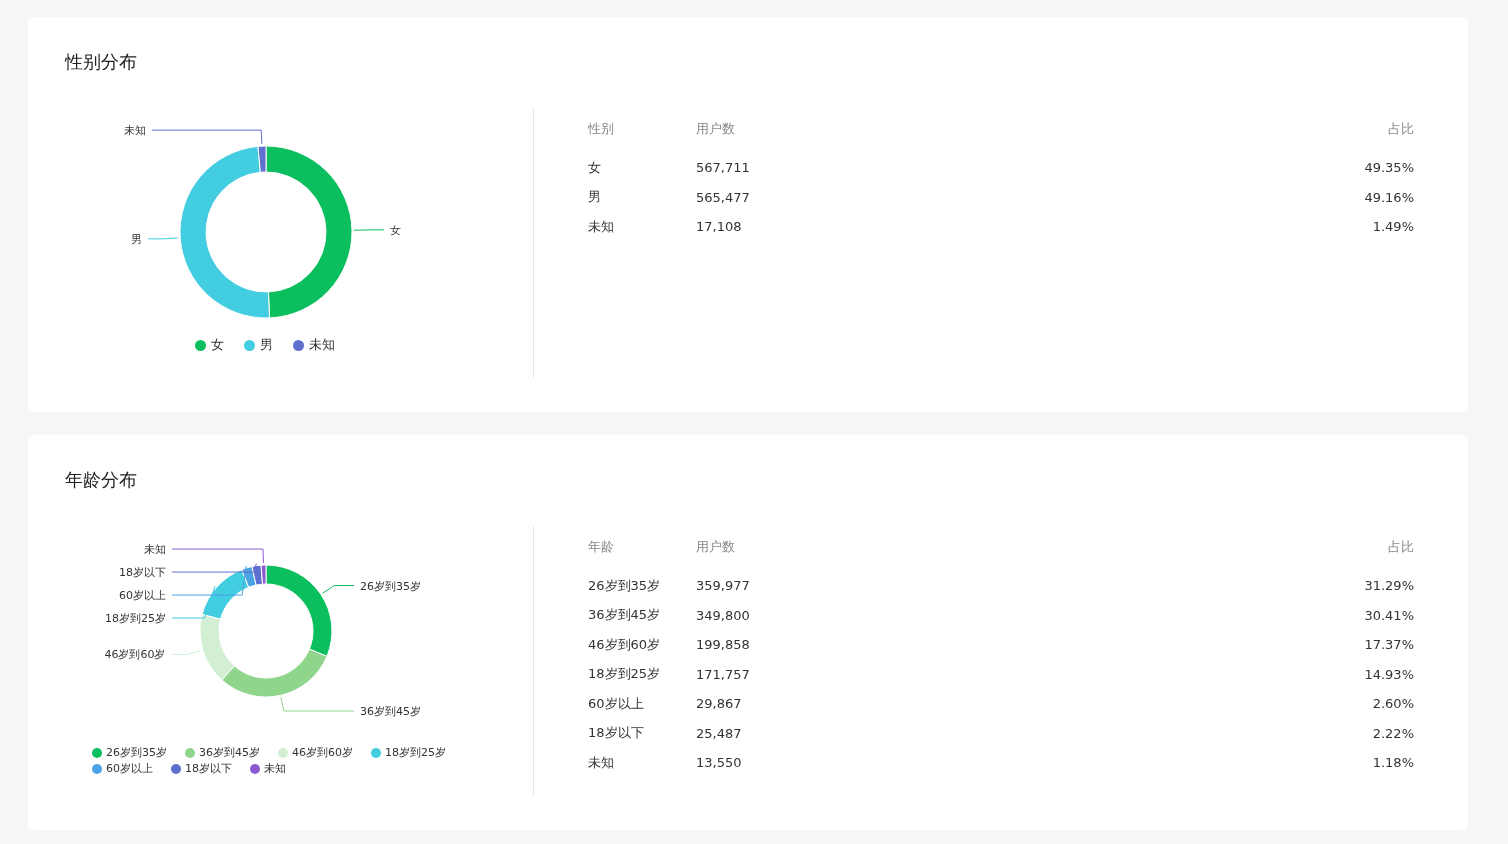 The image size is (1508, 844). What do you see at coordinates (322, 753) in the screenshot?
I see `legend-label: 46岁到60岁` at bounding box center [322, 753].